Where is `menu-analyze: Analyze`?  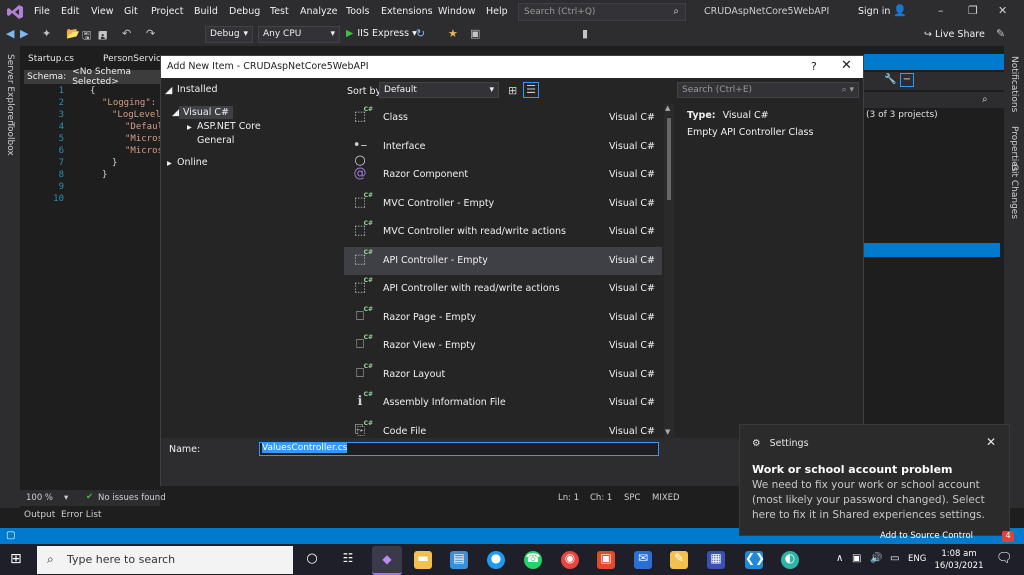 menu-analyze: Analyze is located at coordinates (318, 11).